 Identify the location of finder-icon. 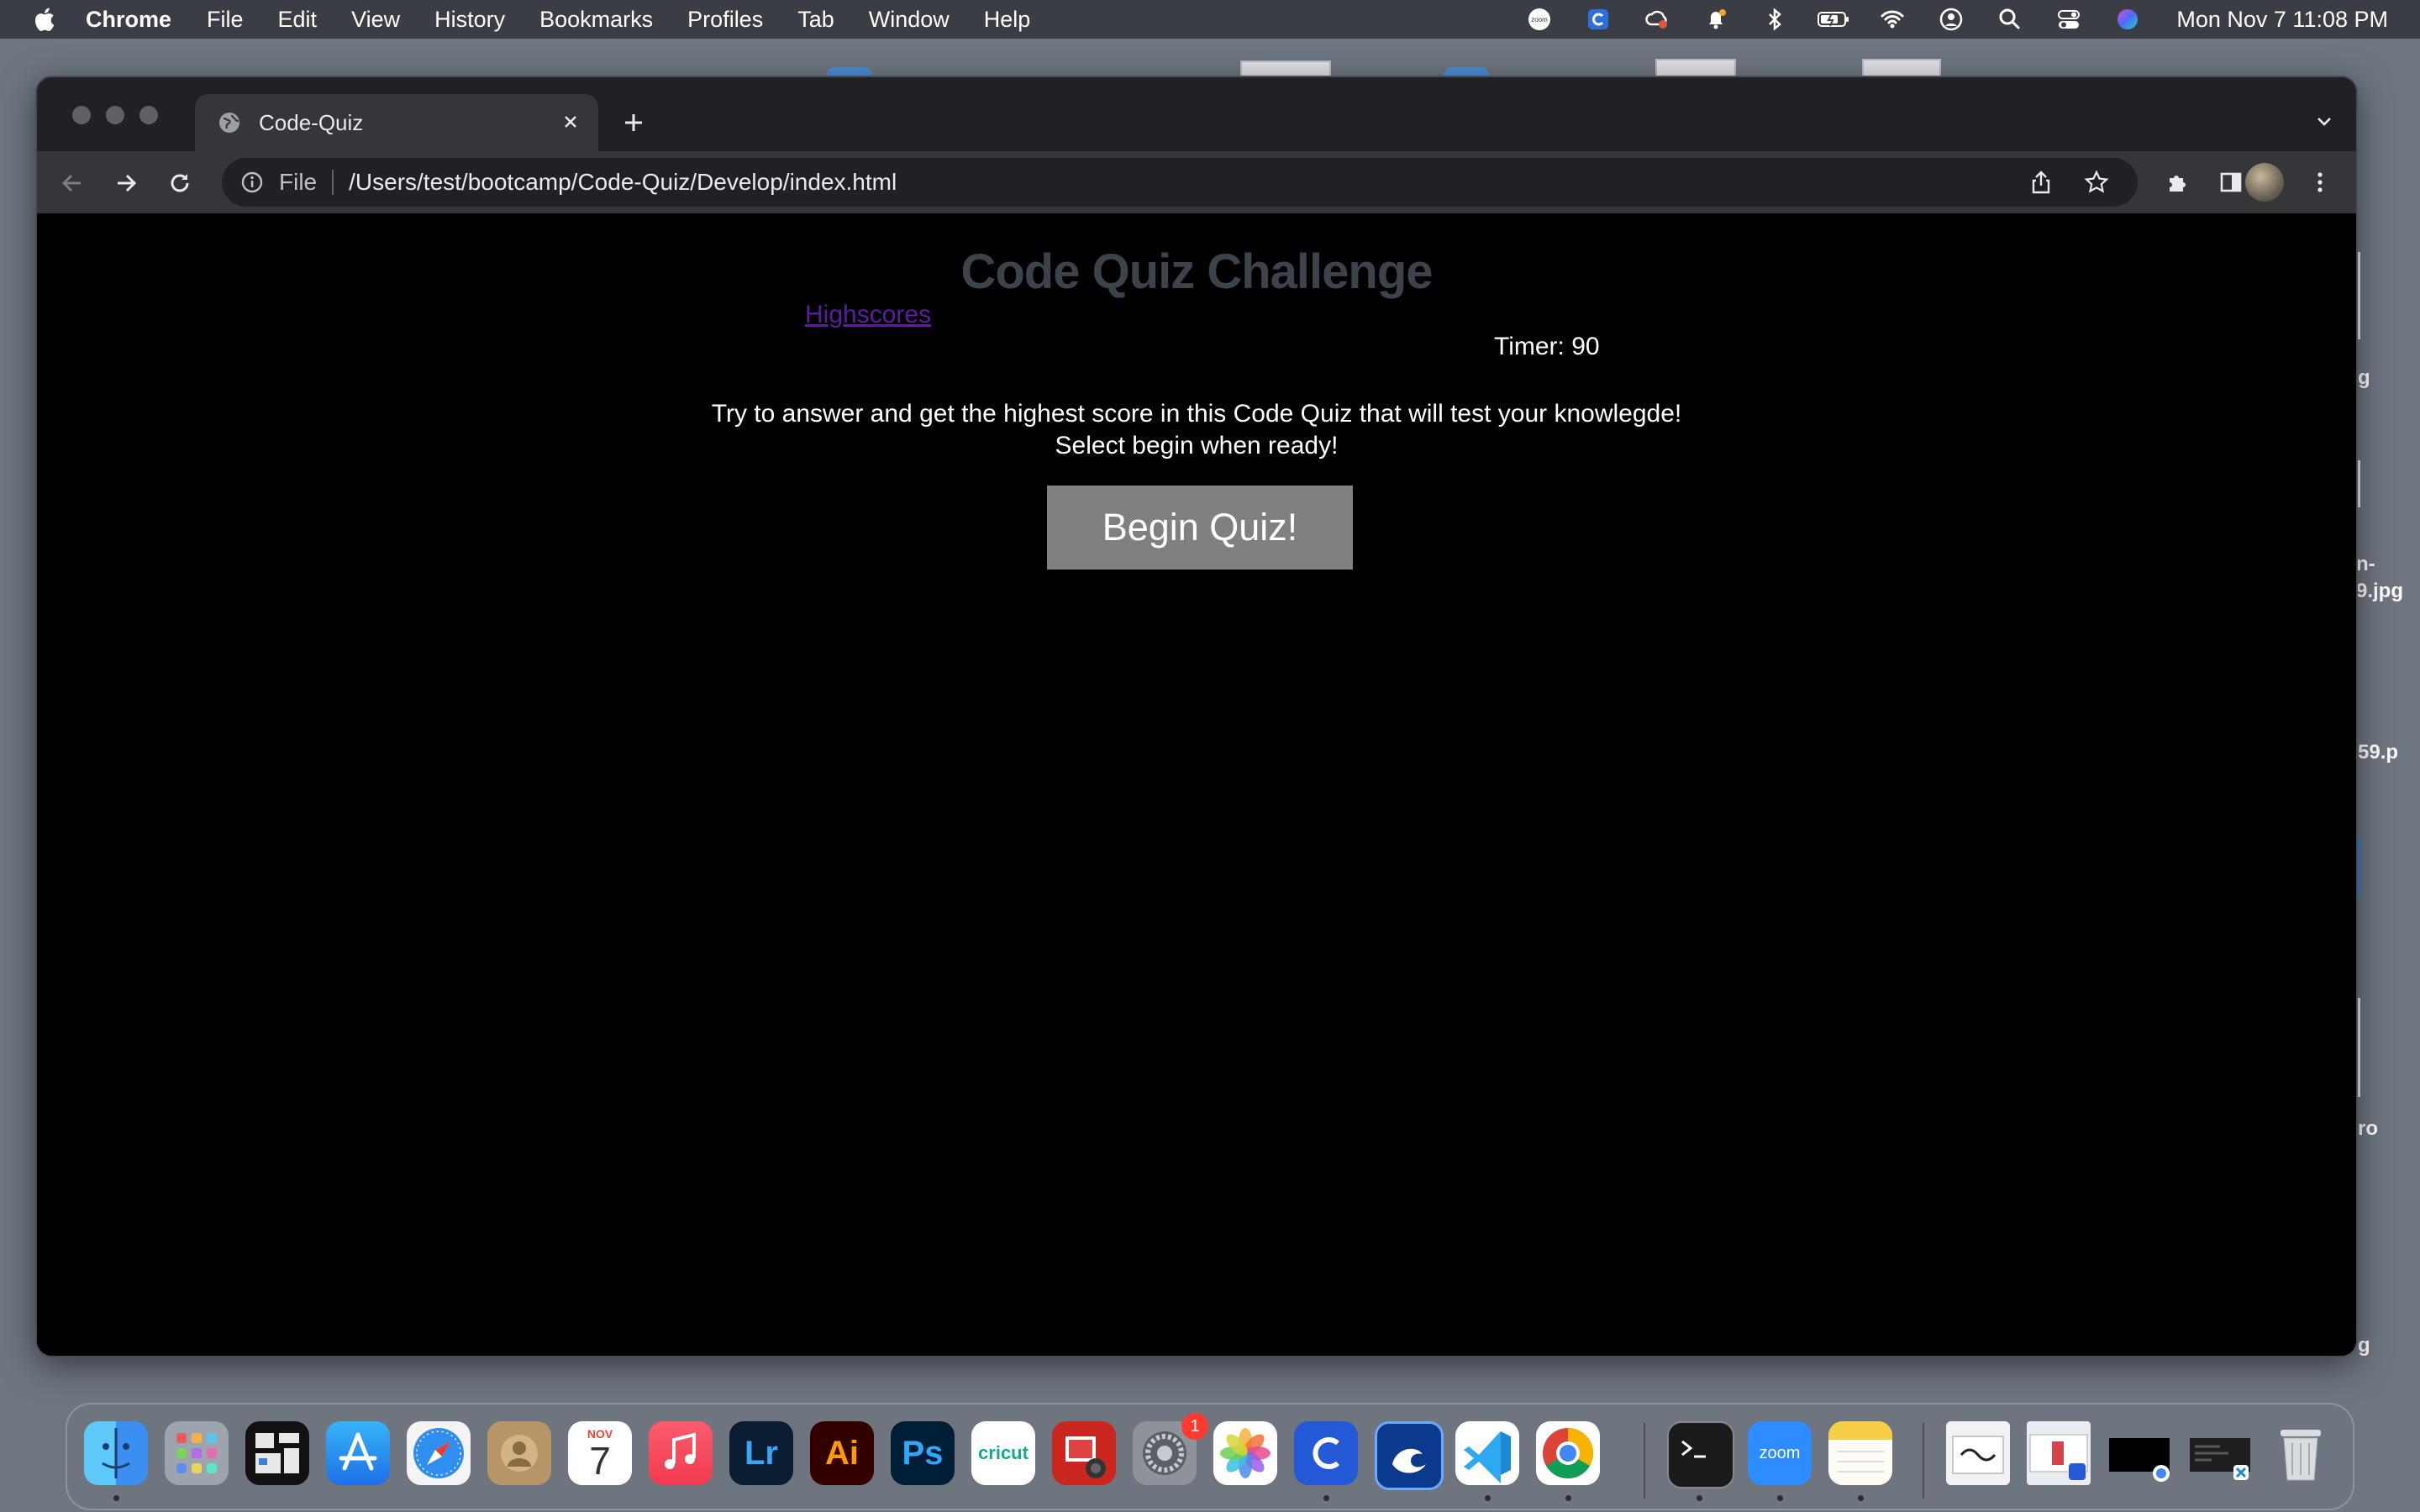
(116, 1453).